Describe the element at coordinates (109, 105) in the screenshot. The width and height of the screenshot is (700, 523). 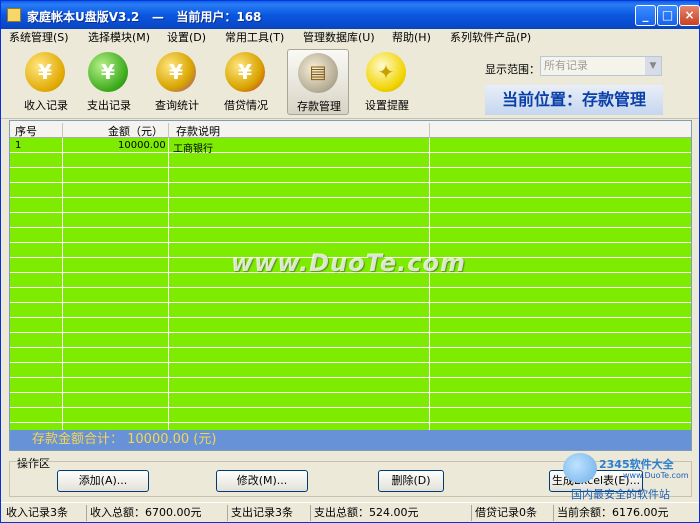
I see `toolbar-expense-label: 支出记录` at that location.